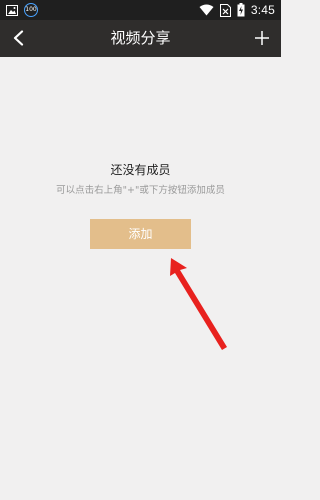  What do you see at coordinates (241, 10) in the screenshot?
I see `battery-charging-icon` at bounding box center [241, 10].